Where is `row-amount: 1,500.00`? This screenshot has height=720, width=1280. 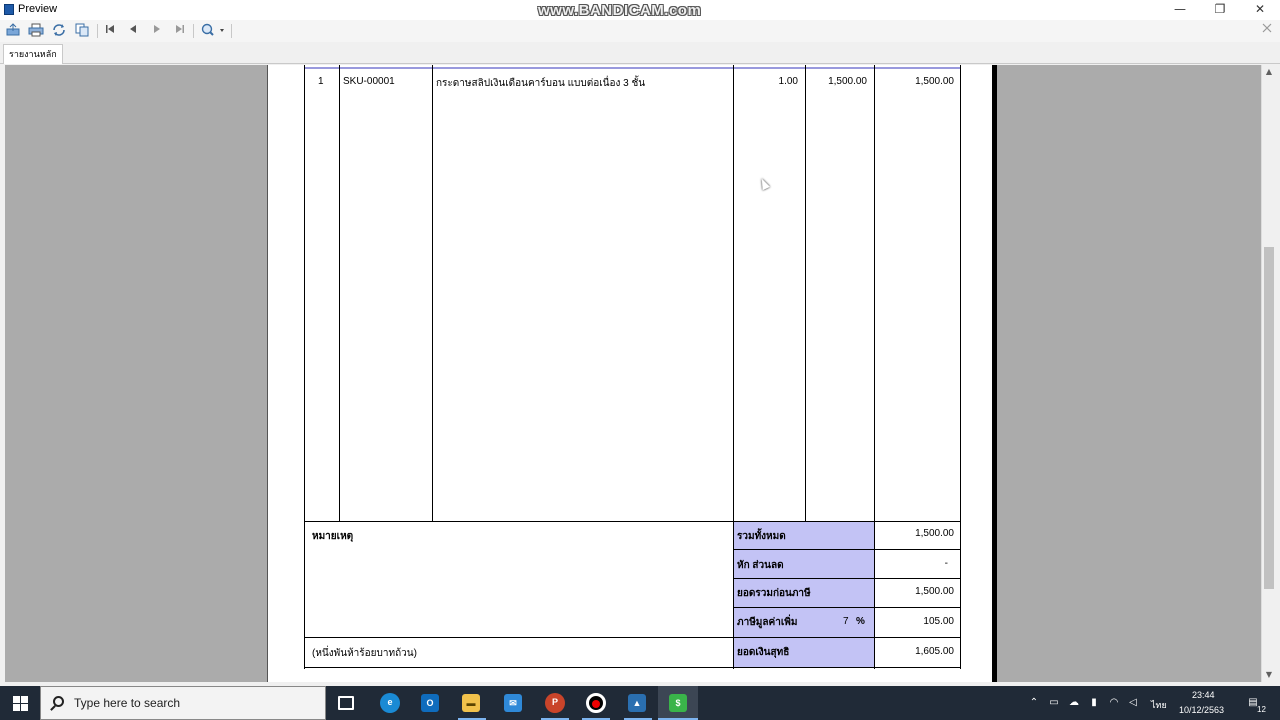
row-amount: 1,500.00 is located at coordinates (934, 81).